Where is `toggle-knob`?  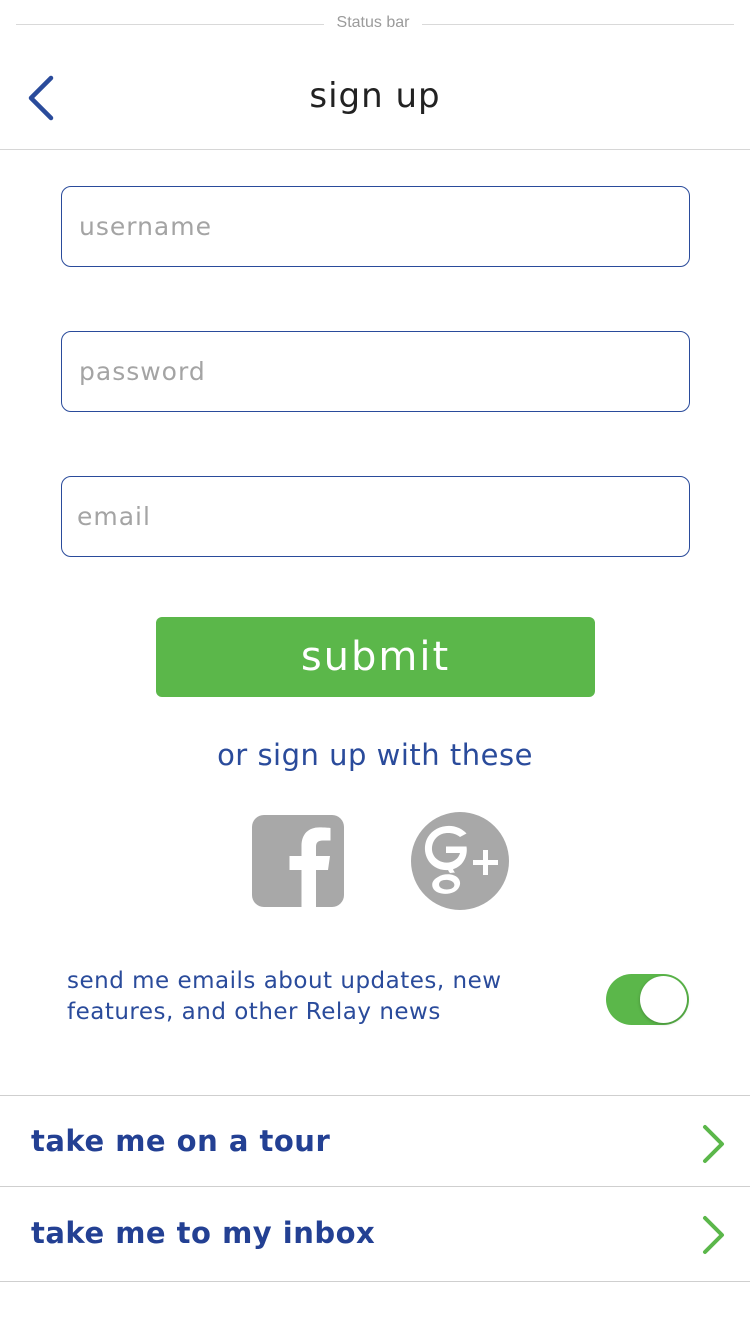 toggle-knob is located at coordinates (663, 999).